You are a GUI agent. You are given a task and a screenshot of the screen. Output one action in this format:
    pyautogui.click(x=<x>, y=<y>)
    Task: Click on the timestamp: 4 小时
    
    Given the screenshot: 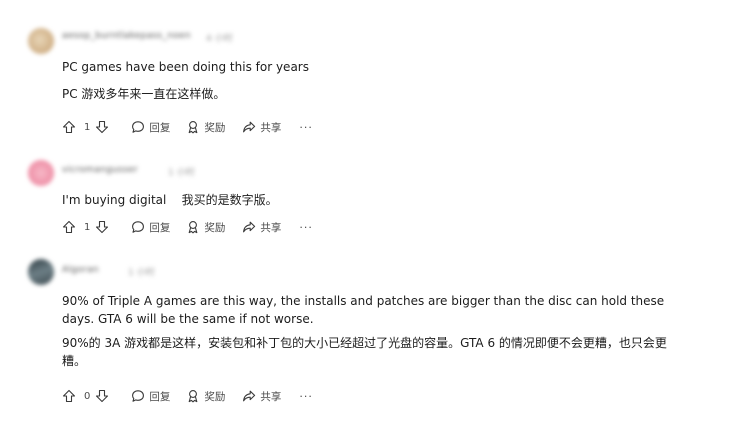 What is the action you would take?
    pyautogui.click(x=219, y=39)
    